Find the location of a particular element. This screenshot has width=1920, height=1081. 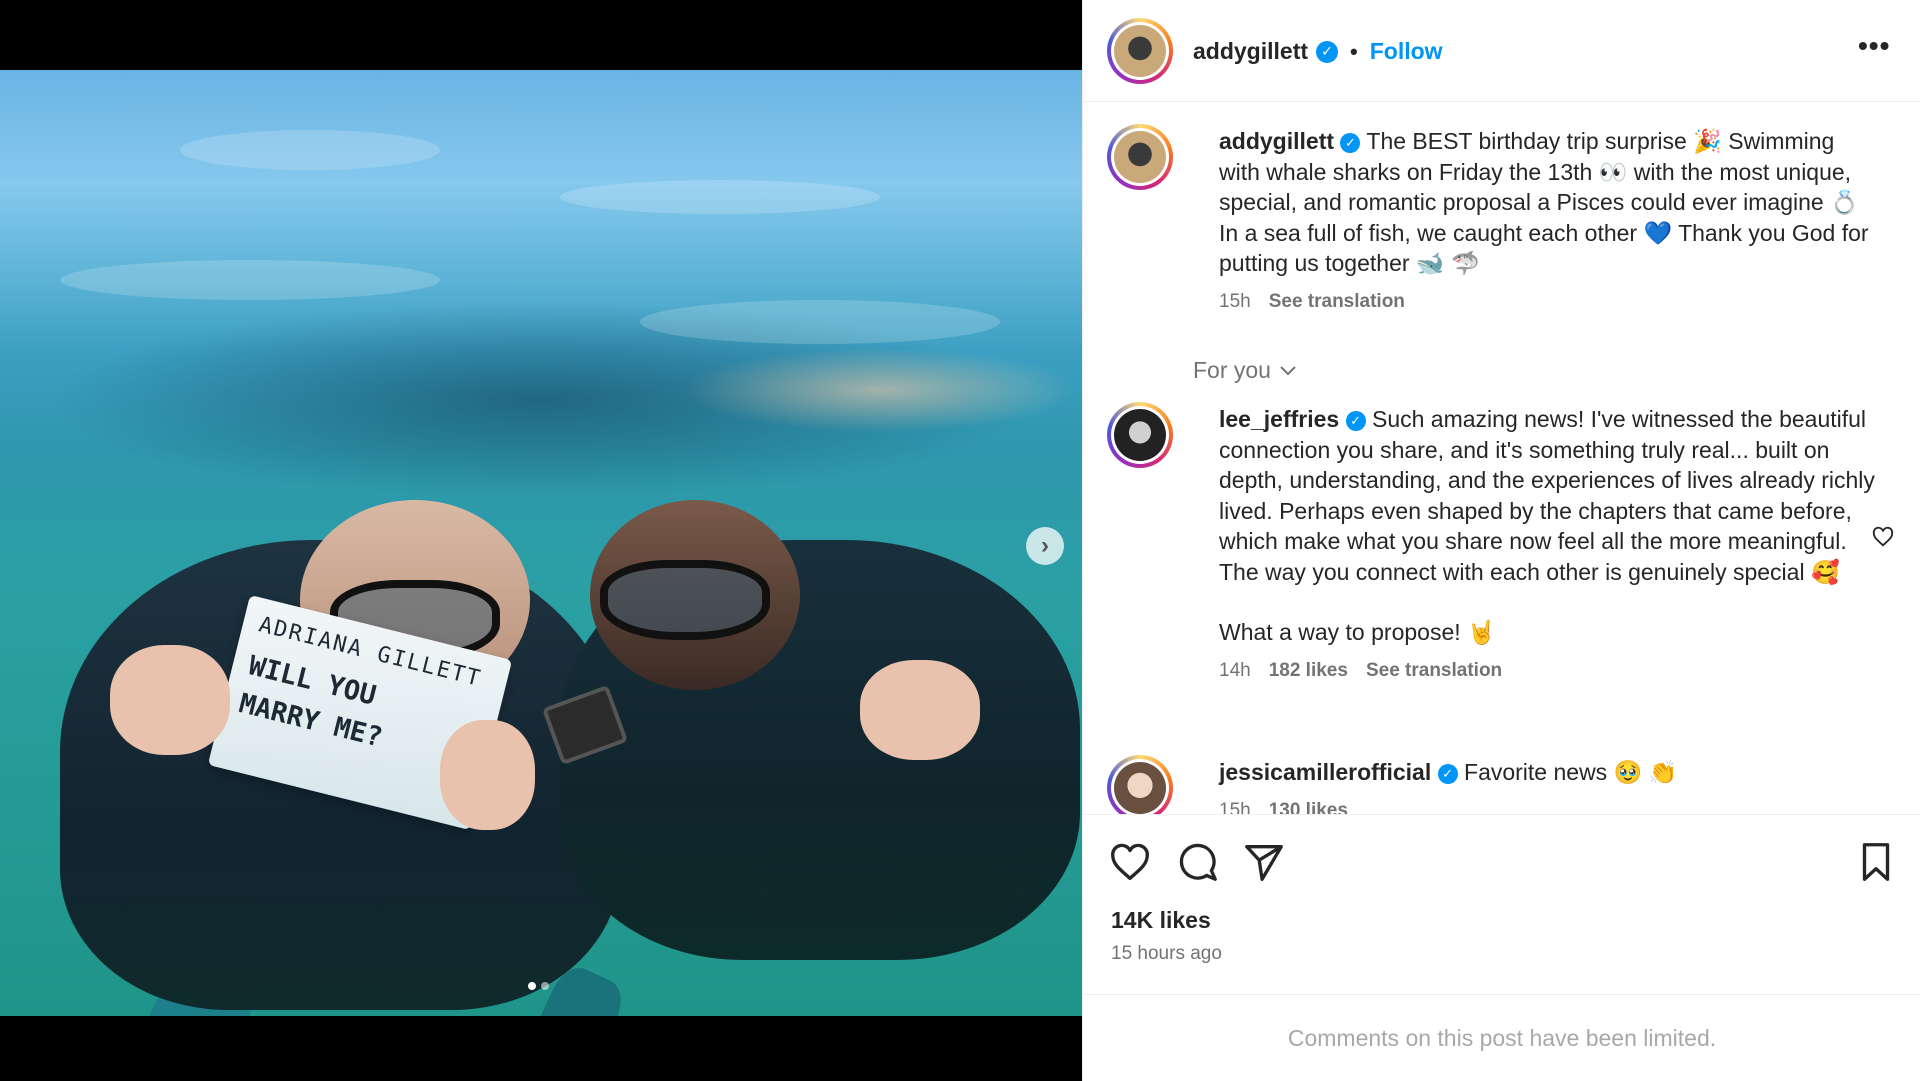

comment-bubble-icon is located at coordinates (1198, 862).